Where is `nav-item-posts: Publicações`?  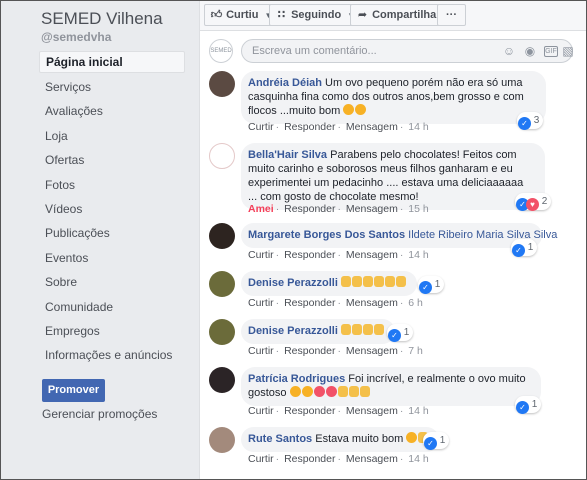
nav-item-posts: Publicações is located at coordinates (112, 233).